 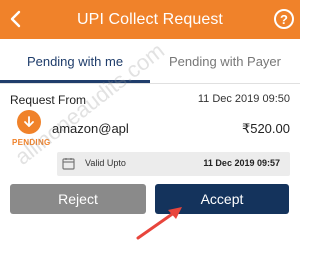 I want to click on request-amount: ₹520.00, so click(x=265, y=128).